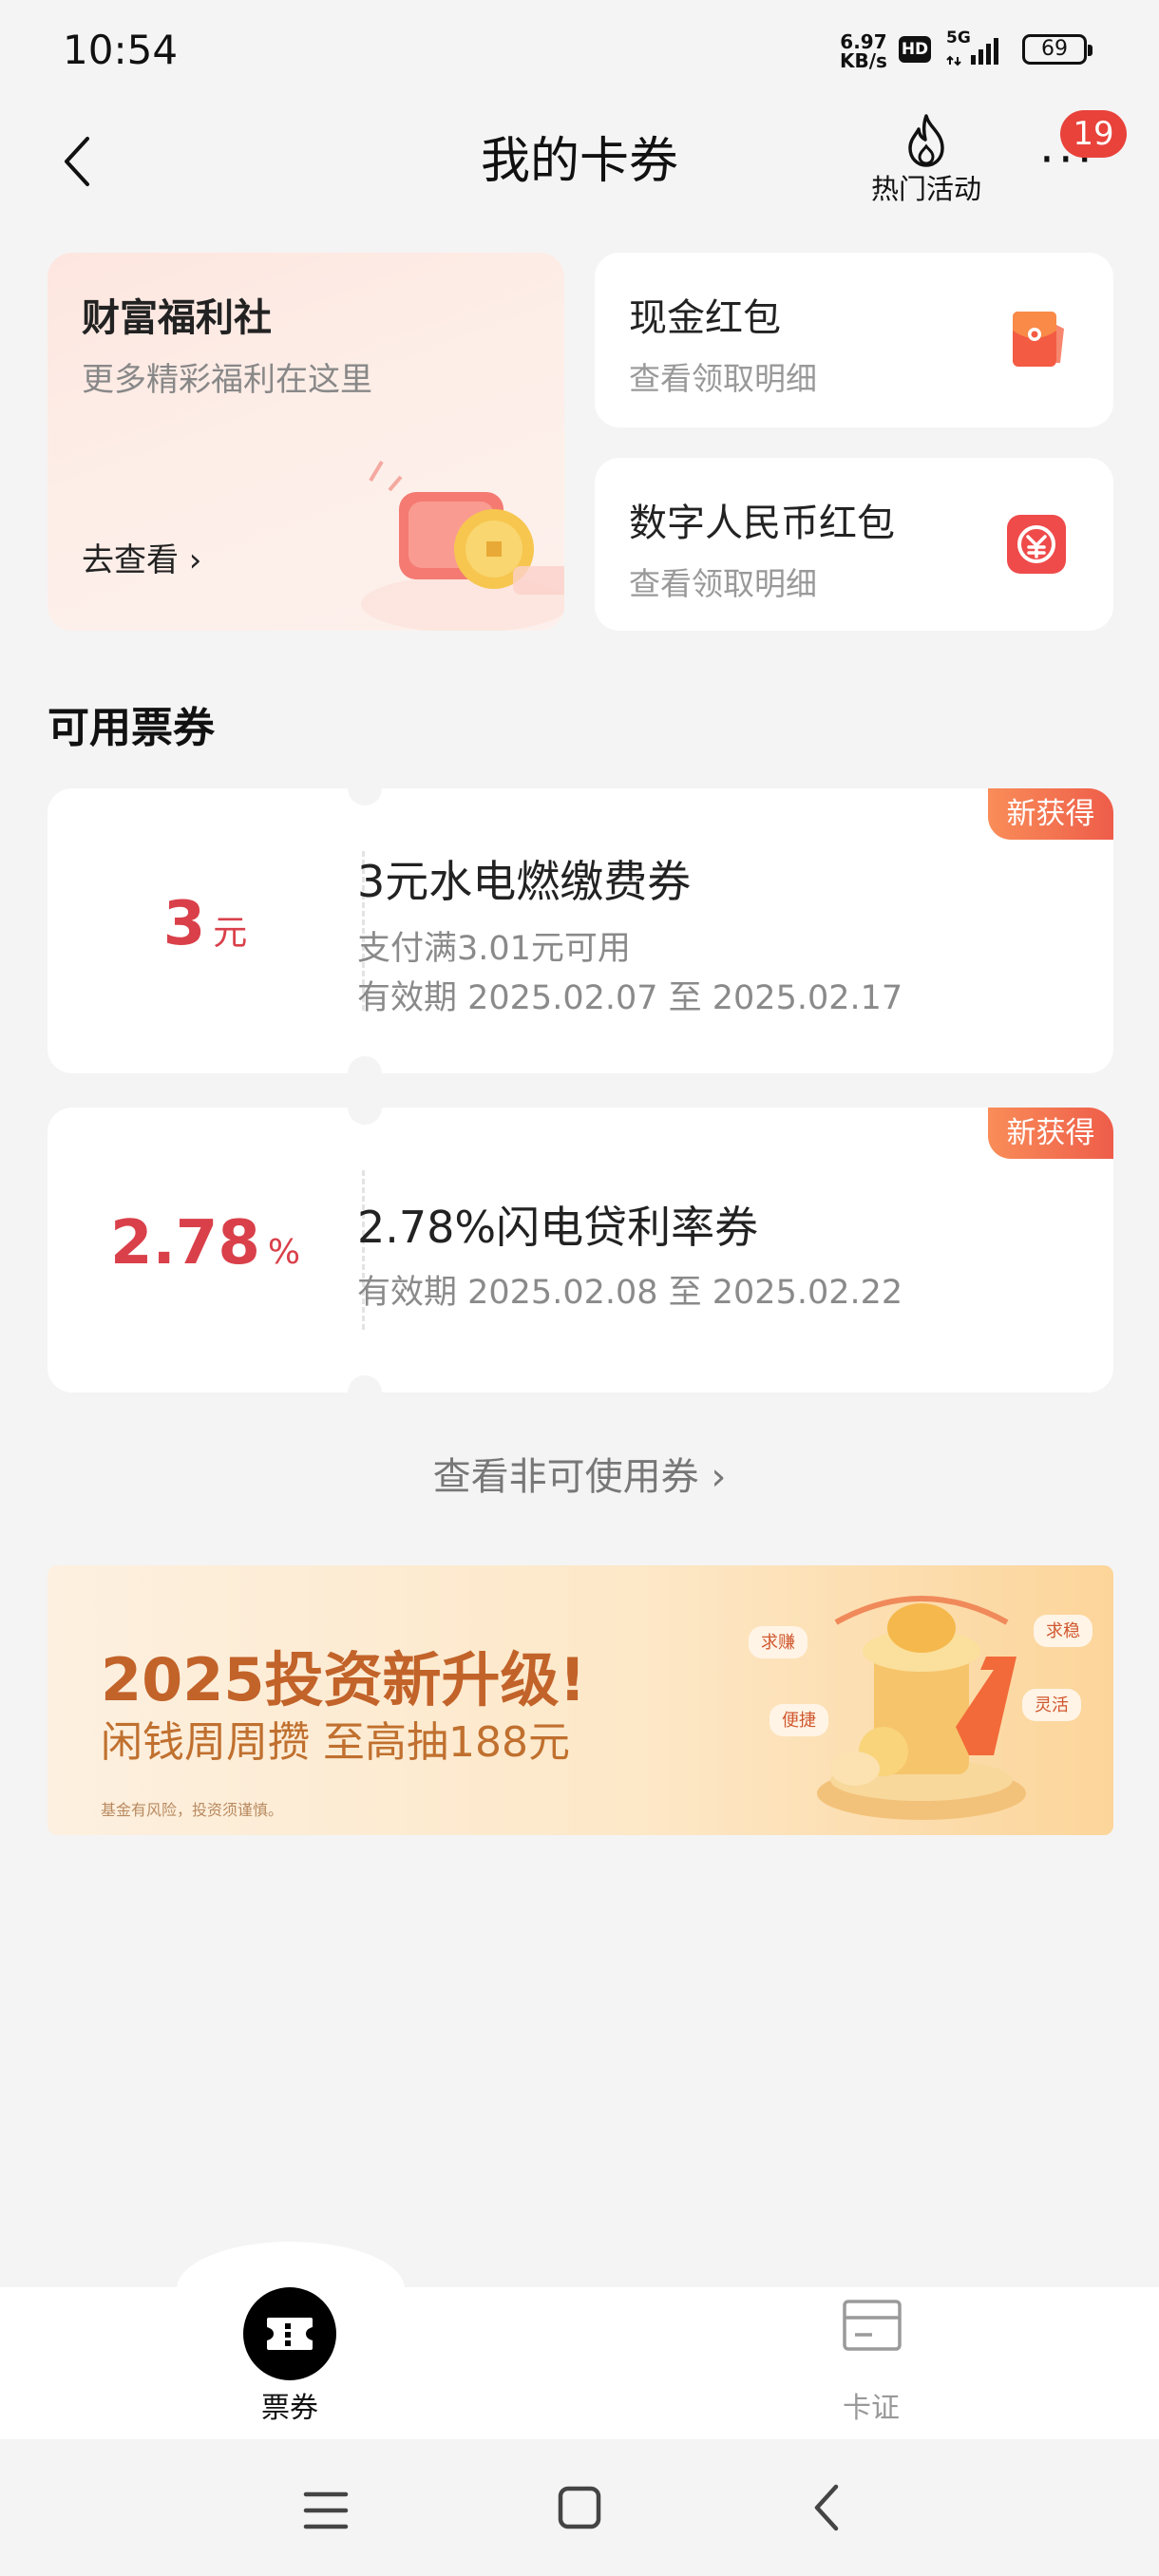 The height and width of the screenshot is (2576, 1159). I want to click on digital-card-subtitle: 查看领取明细, so click(723, 583).